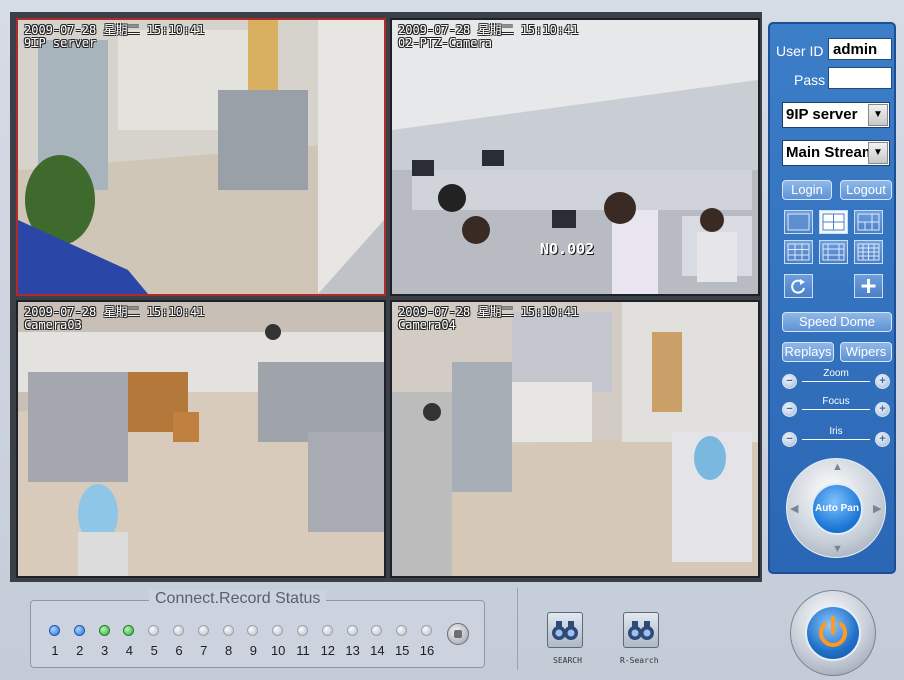 The image size is (904, 680). Describe the element at coordinates (278, 650) in the screenshot. I see `channel-10-number: 10` at that location.